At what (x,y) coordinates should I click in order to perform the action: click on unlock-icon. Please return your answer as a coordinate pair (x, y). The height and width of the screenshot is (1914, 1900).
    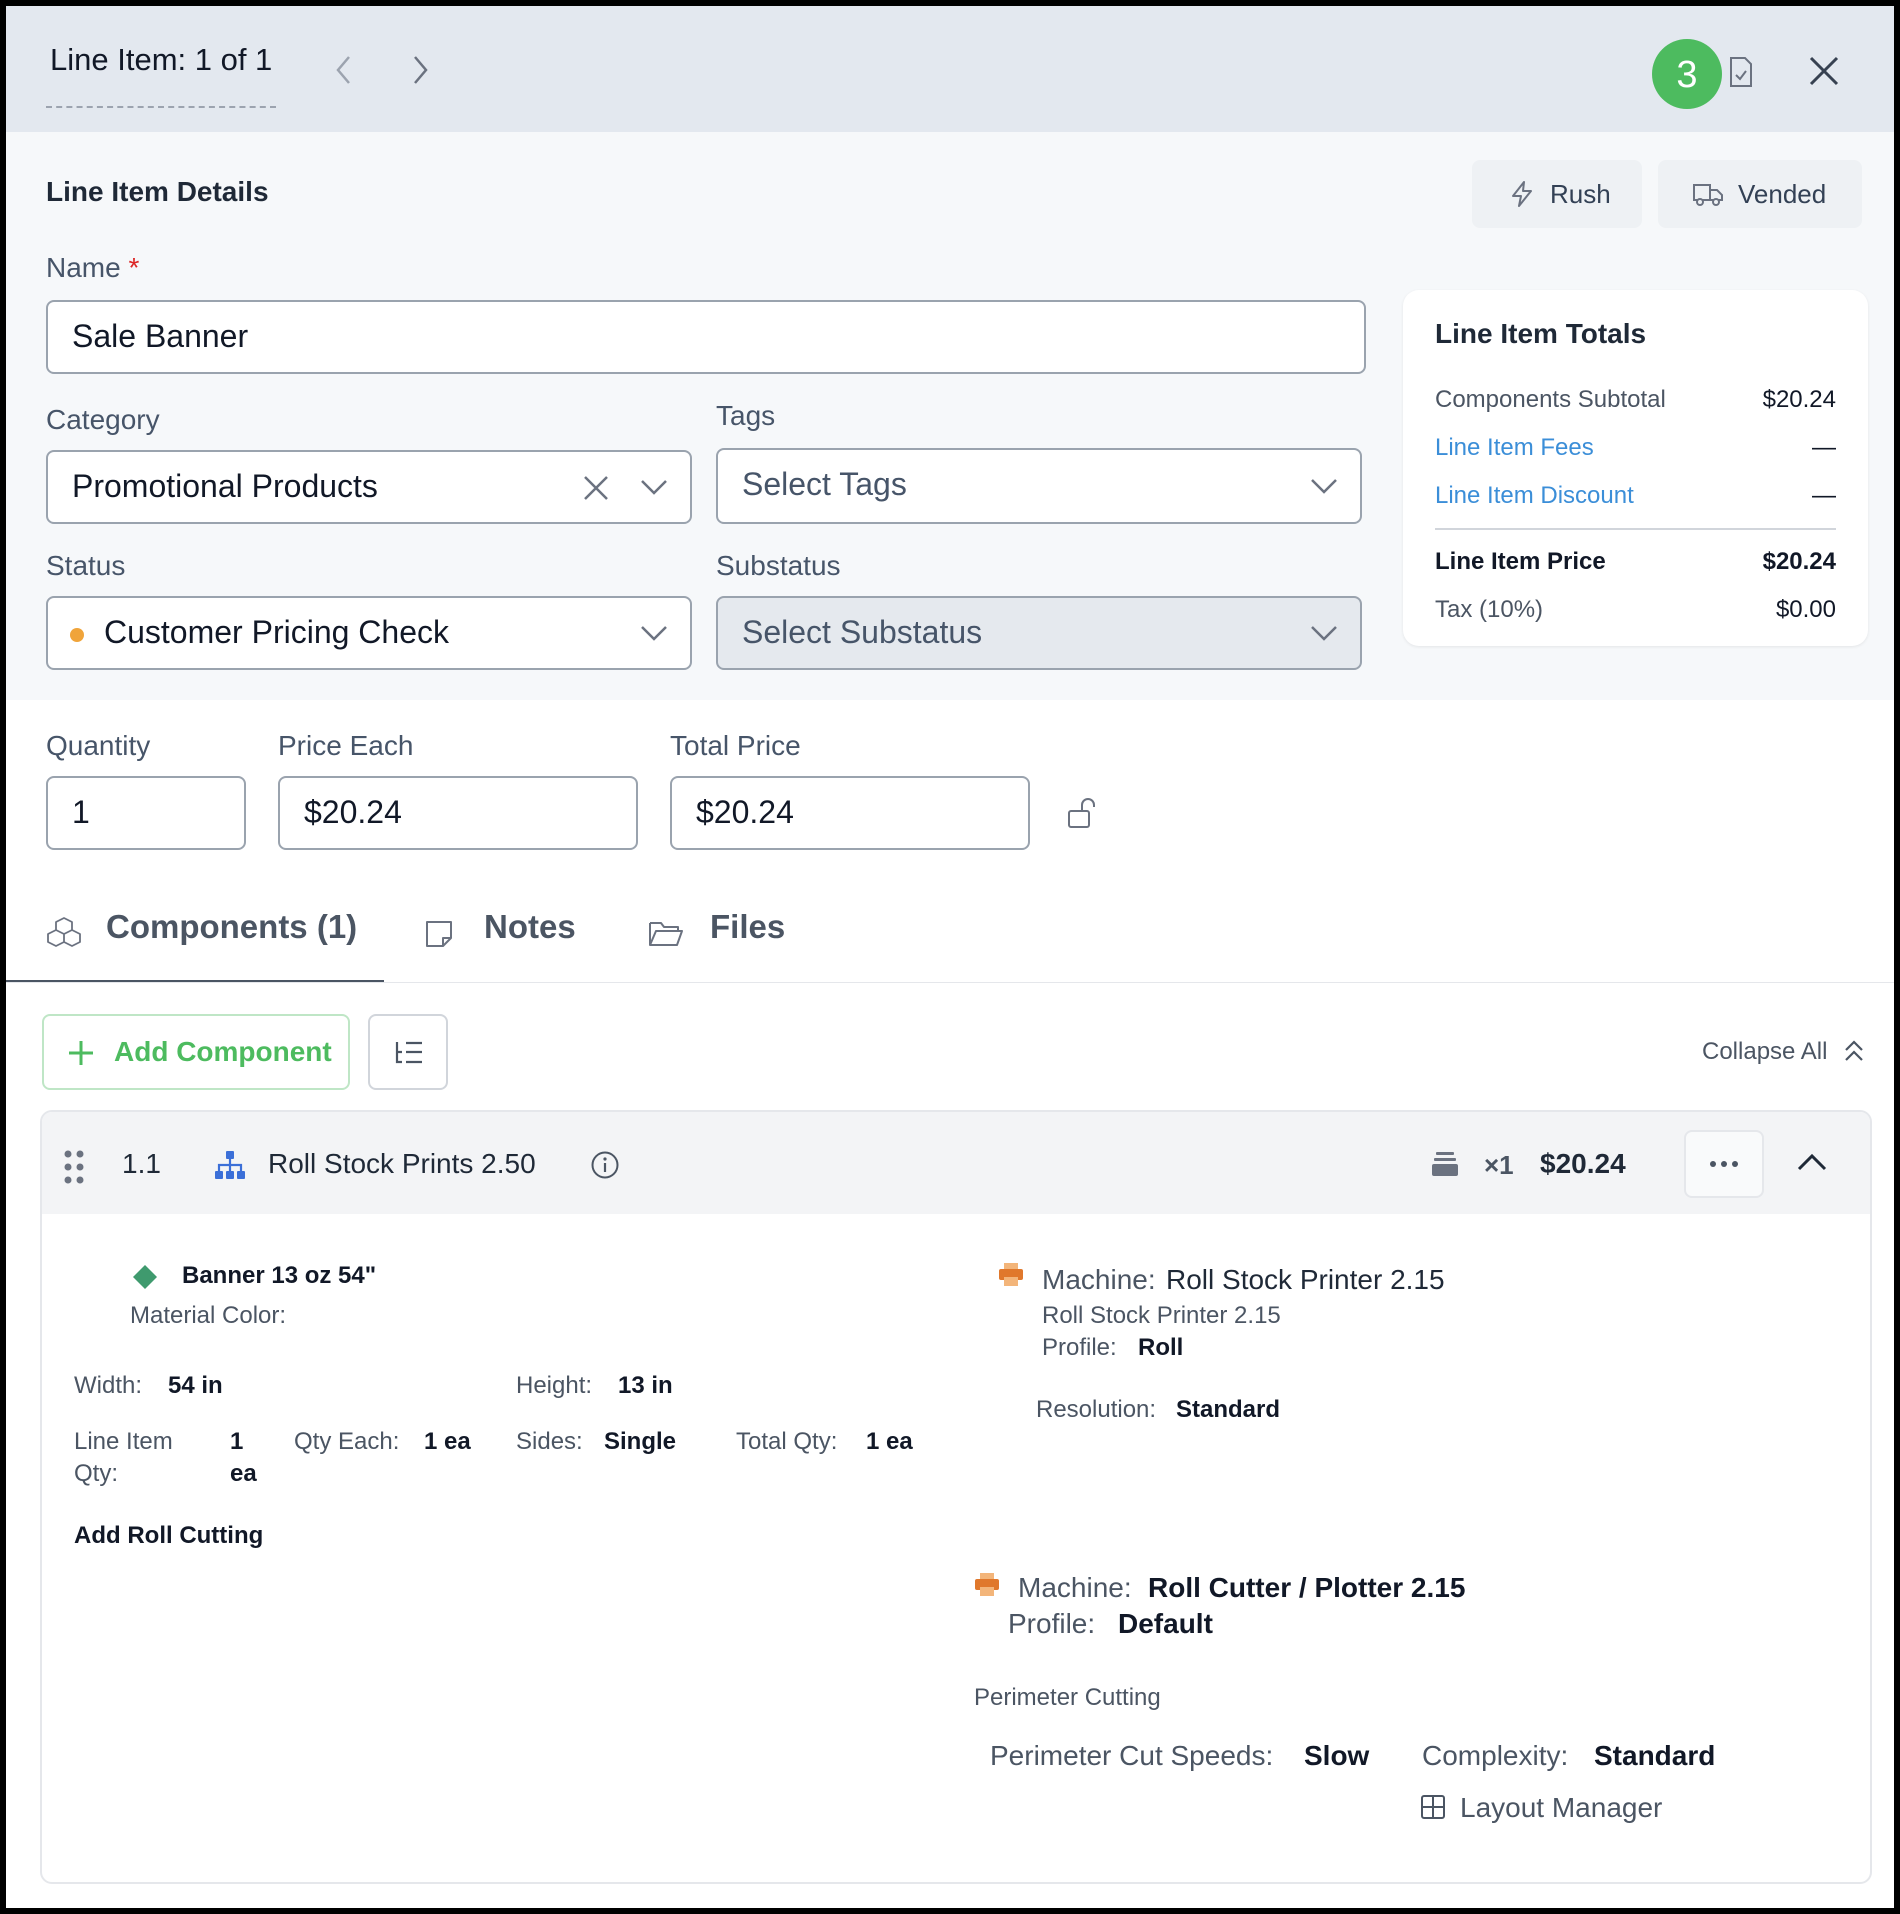
    Looking at the image, I should click on (1081, 813).